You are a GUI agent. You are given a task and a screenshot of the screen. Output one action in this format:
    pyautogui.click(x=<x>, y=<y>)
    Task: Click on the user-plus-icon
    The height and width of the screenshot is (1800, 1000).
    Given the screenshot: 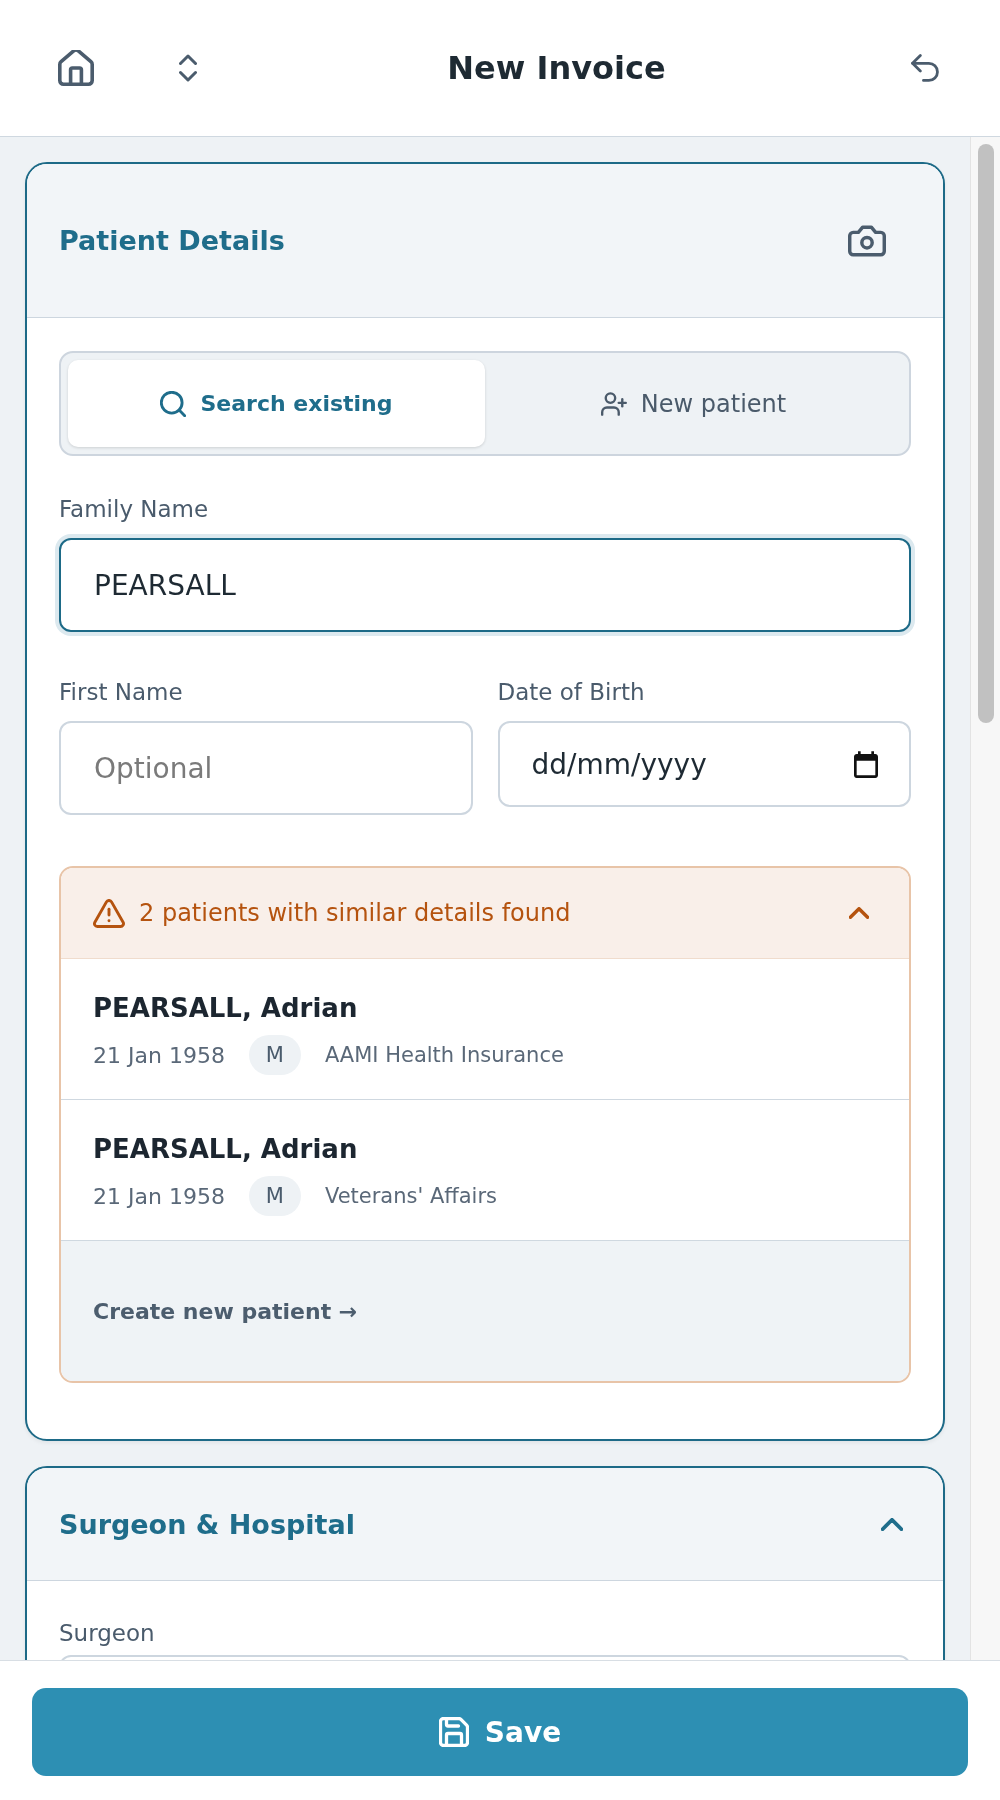 What is the action you would take?
    pyautogui.click(x=613, y=403)
    